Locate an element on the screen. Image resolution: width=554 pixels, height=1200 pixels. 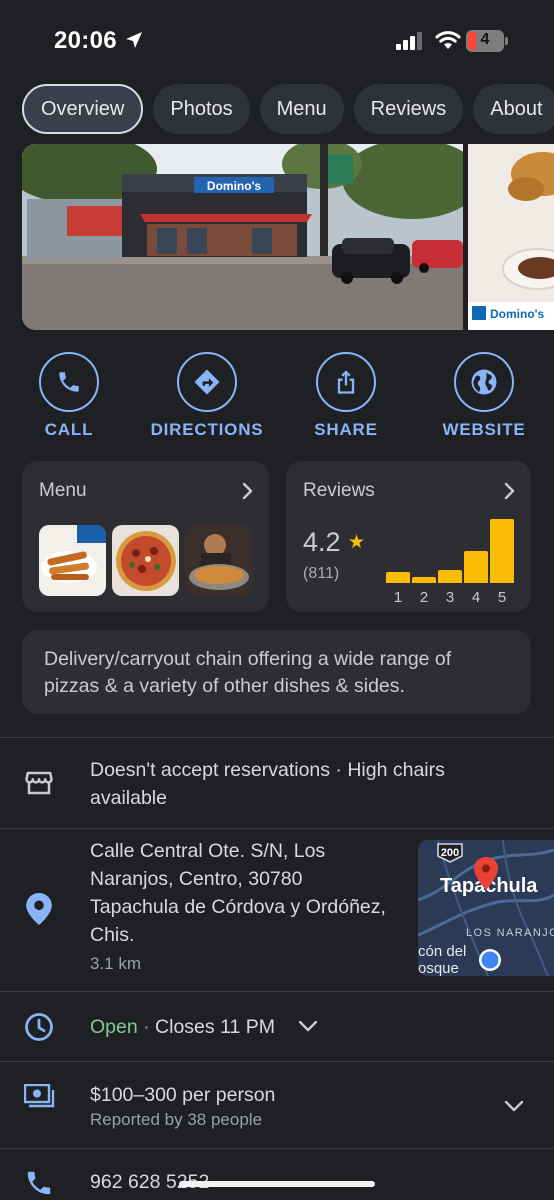
pizza-photo-thumbnail is located at coordinates (145, 560).